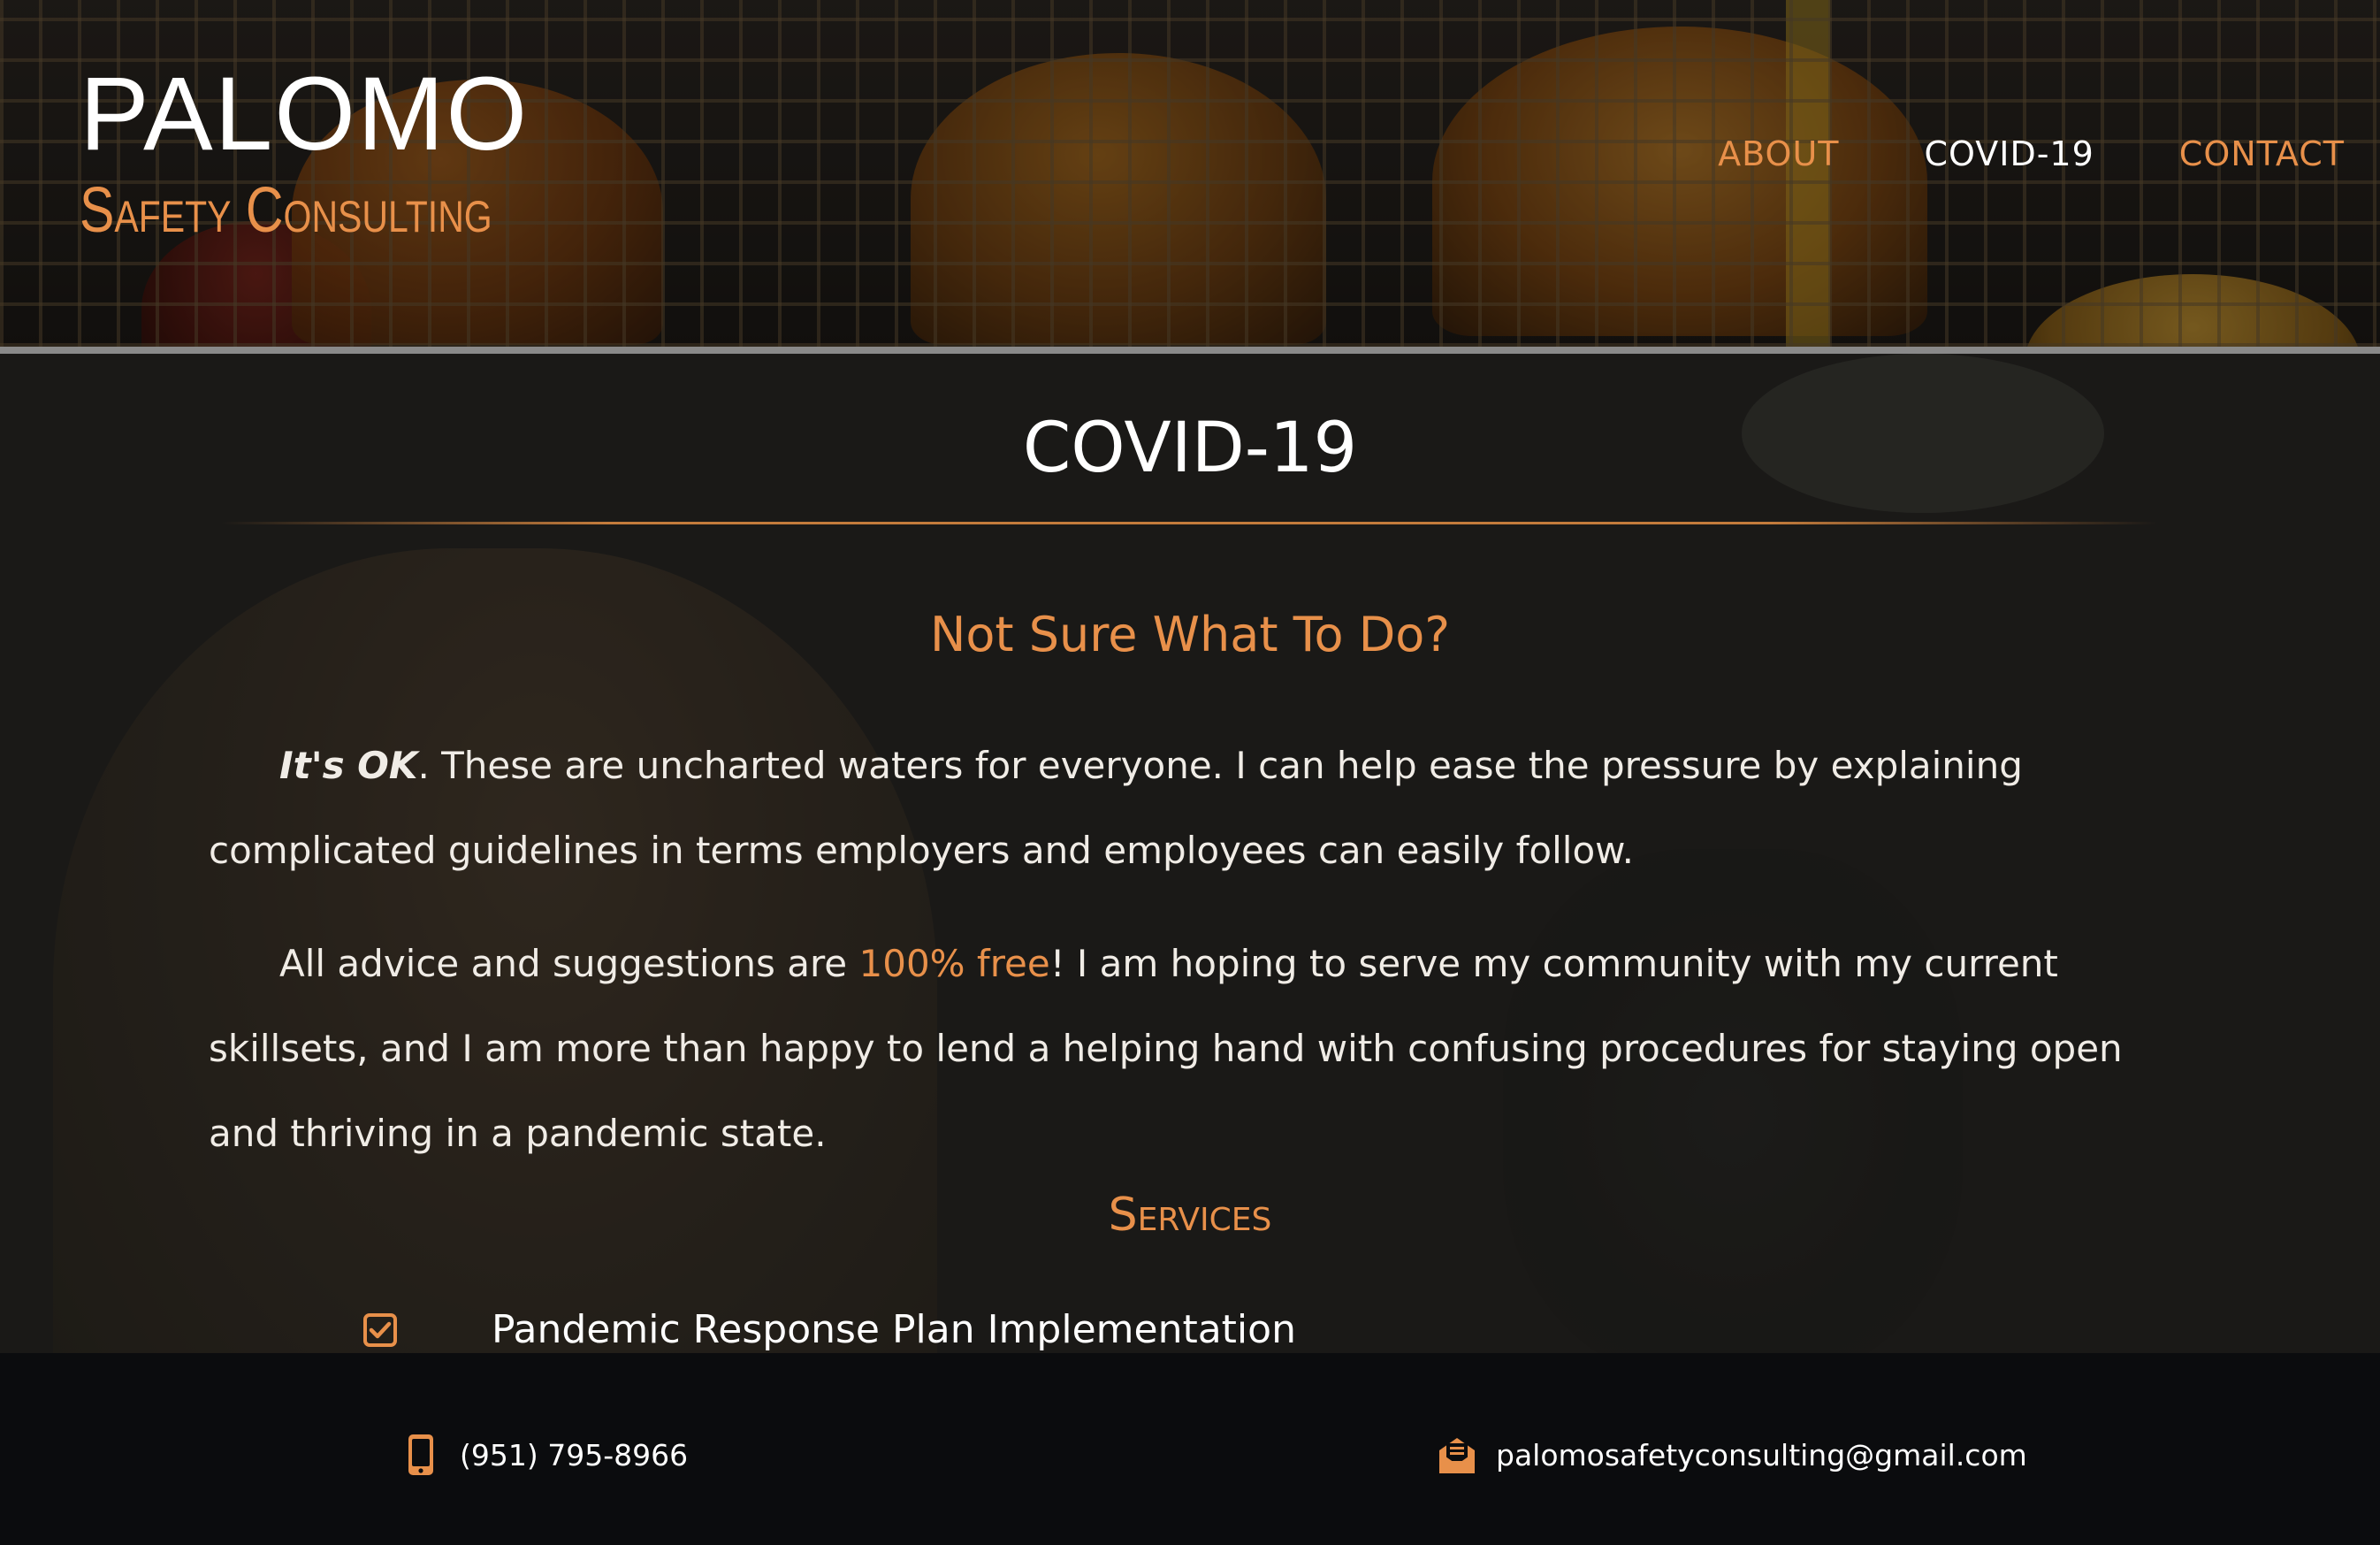  I want to click on service-label: Pandemic Response Plan Implementation, so click(894, 1329).